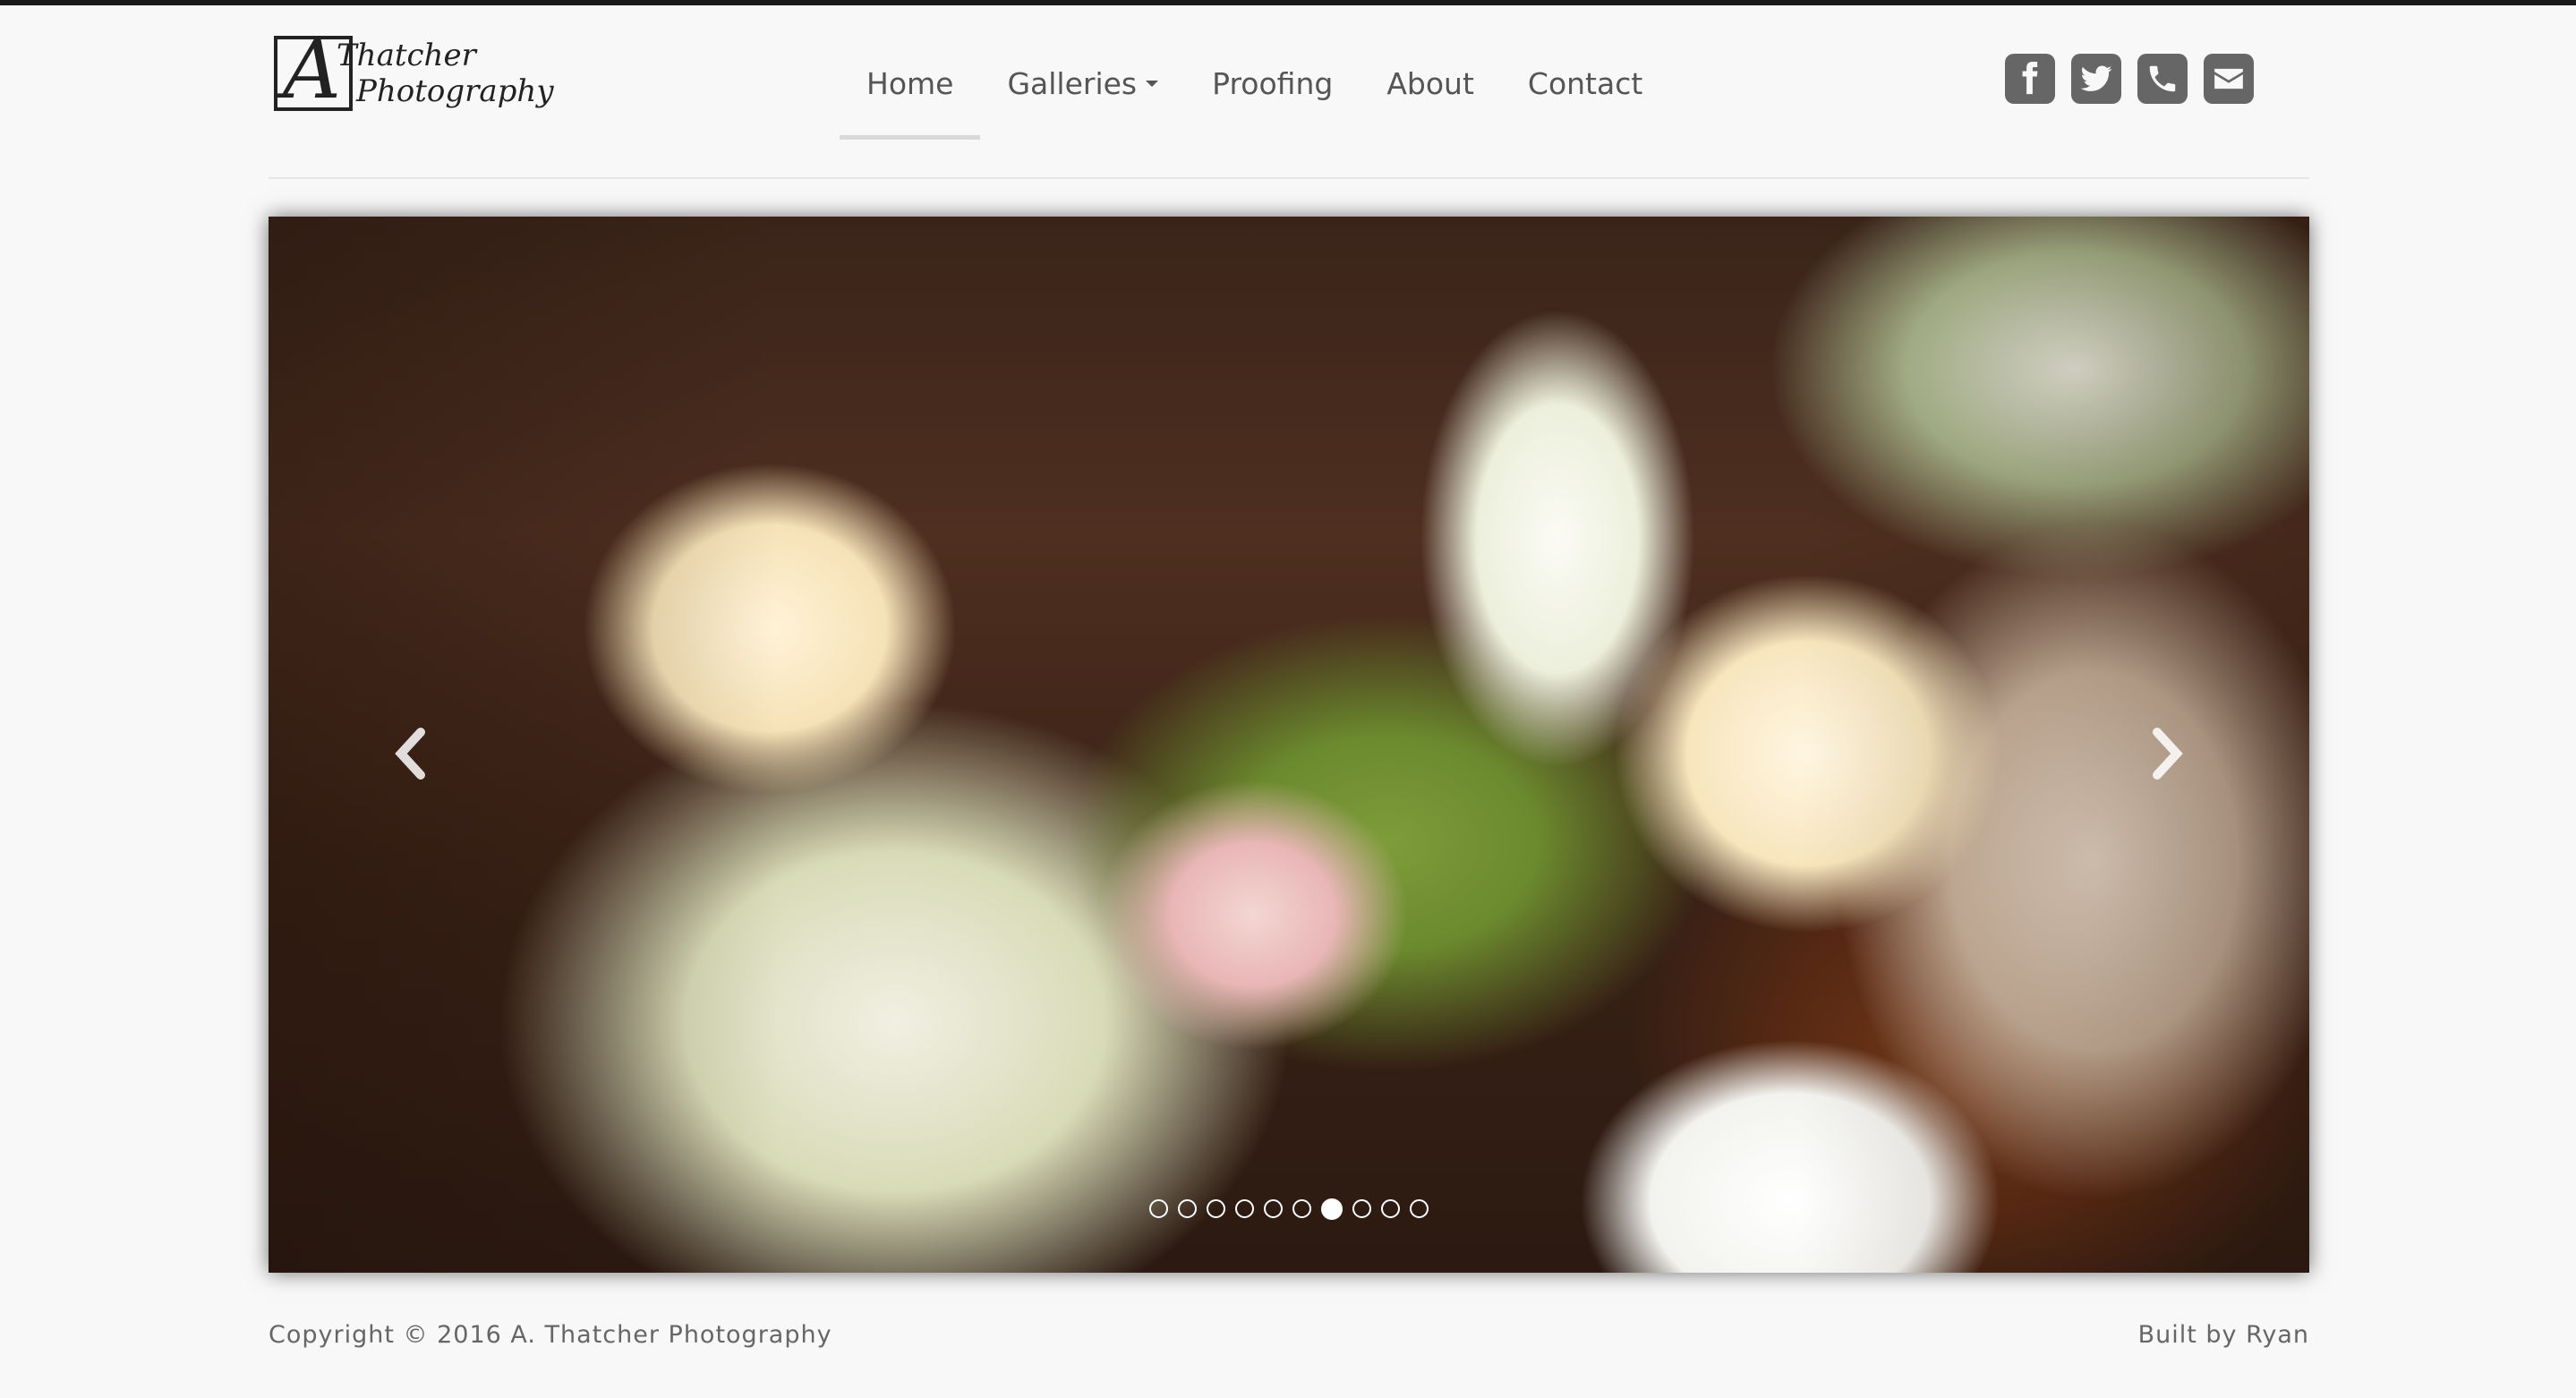 The width and height of the screenshot is (2576, 1398). I want to click on facebook-icon, so click(2030, 79).